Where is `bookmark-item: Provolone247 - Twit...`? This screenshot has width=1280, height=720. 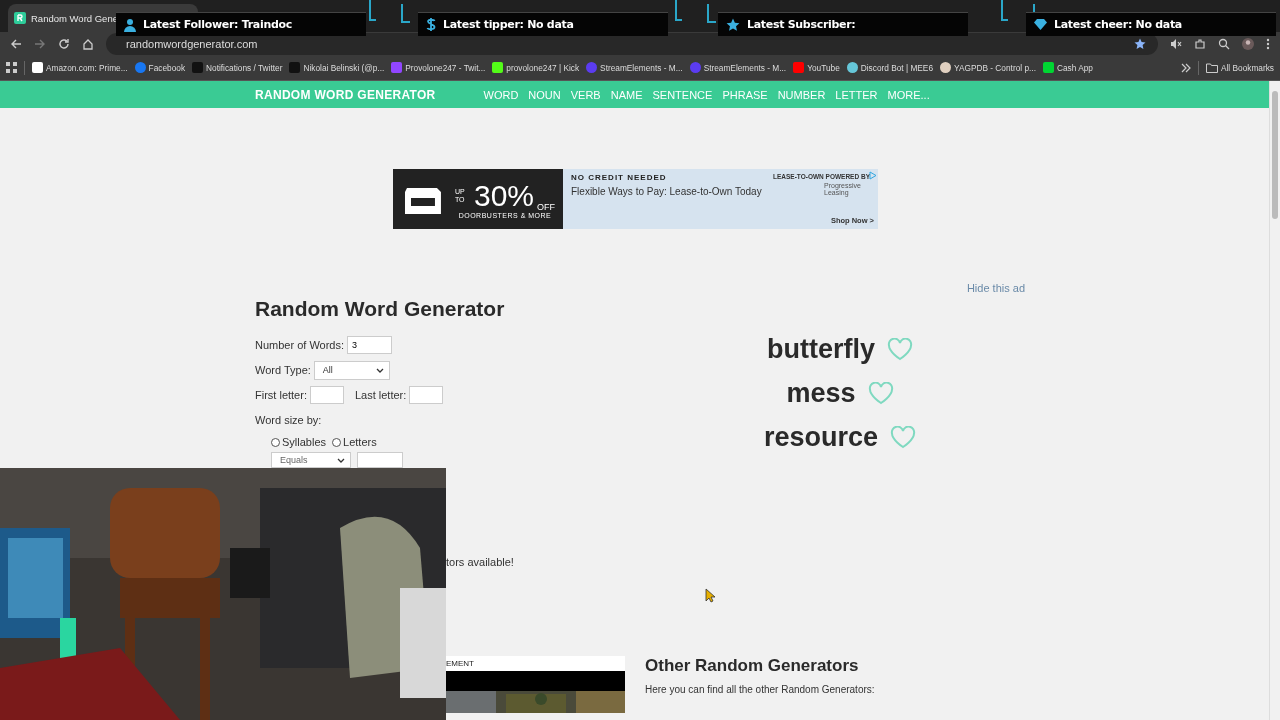
bookmark-item: Provolone247 - Twit... is located at coordinates (438, 67).